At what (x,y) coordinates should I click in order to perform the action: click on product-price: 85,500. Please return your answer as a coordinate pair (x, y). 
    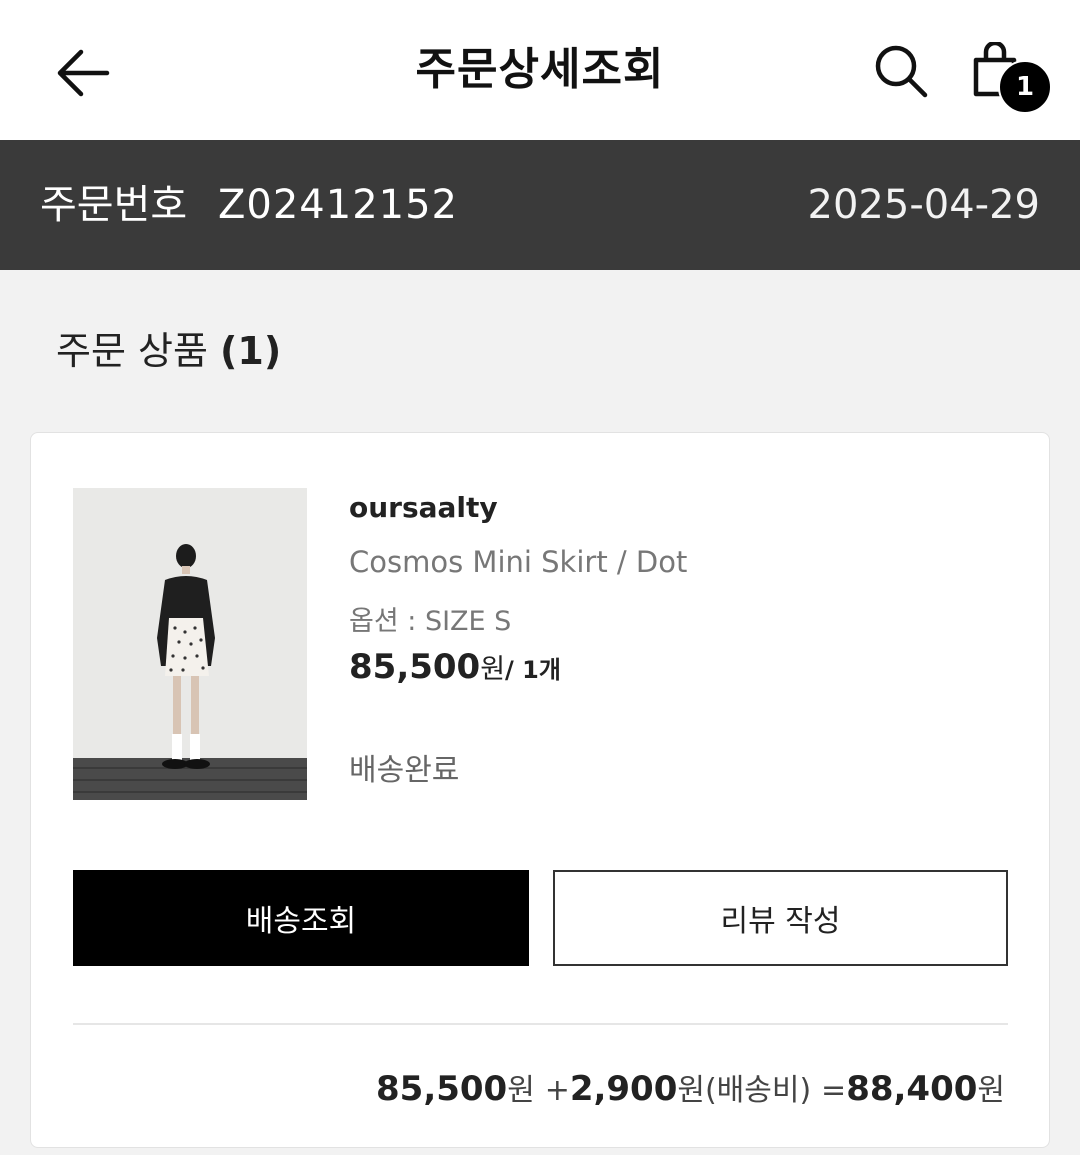
    Looking at the image, I should click on (415, 667).